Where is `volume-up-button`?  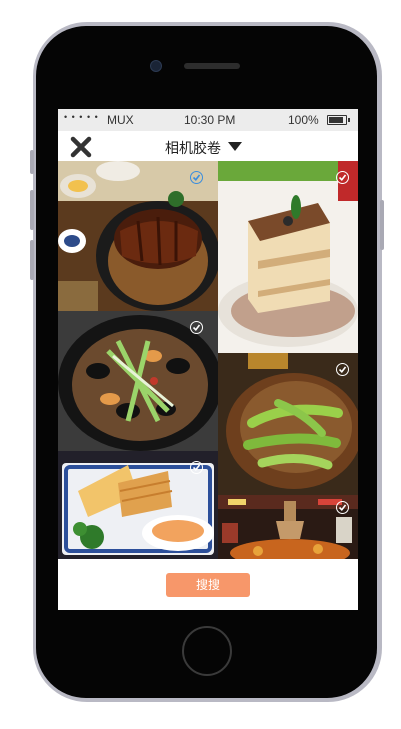
volume-up-button is located at coordinates (32, 210).